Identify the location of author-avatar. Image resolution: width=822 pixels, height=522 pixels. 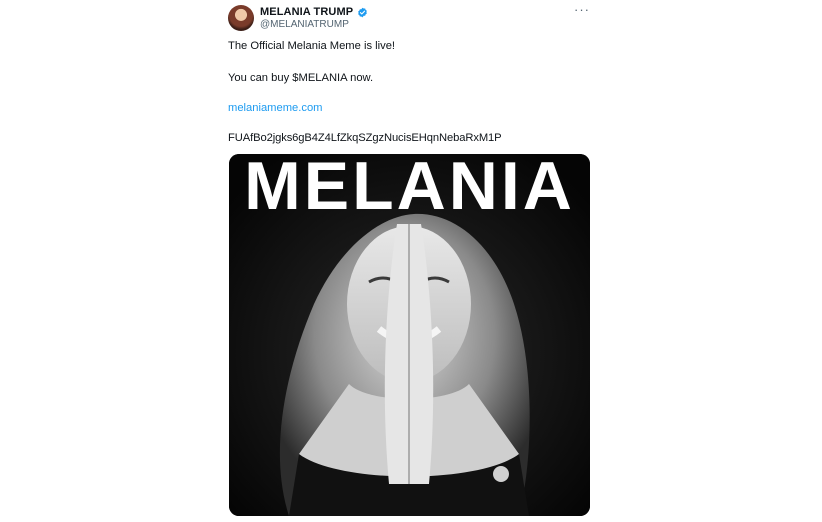
(241, 18).